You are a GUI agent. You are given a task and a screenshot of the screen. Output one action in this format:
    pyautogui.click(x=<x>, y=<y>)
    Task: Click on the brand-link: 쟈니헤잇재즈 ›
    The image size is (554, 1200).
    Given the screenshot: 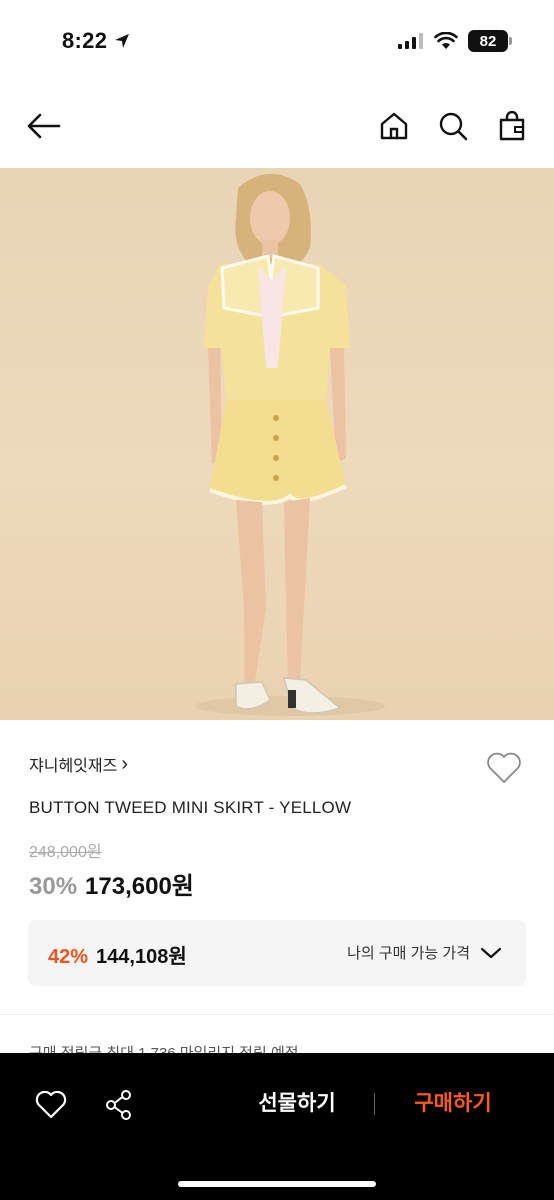 What is the action you would take?
    pyautogui.click(x=78, y=764)
    